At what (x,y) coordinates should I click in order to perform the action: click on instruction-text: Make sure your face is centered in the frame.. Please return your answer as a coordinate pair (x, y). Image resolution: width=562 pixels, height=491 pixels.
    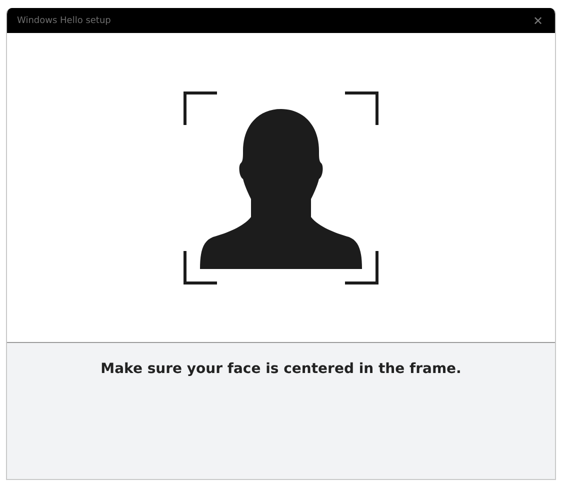
    Looking at the image, I should click on (281, 370).